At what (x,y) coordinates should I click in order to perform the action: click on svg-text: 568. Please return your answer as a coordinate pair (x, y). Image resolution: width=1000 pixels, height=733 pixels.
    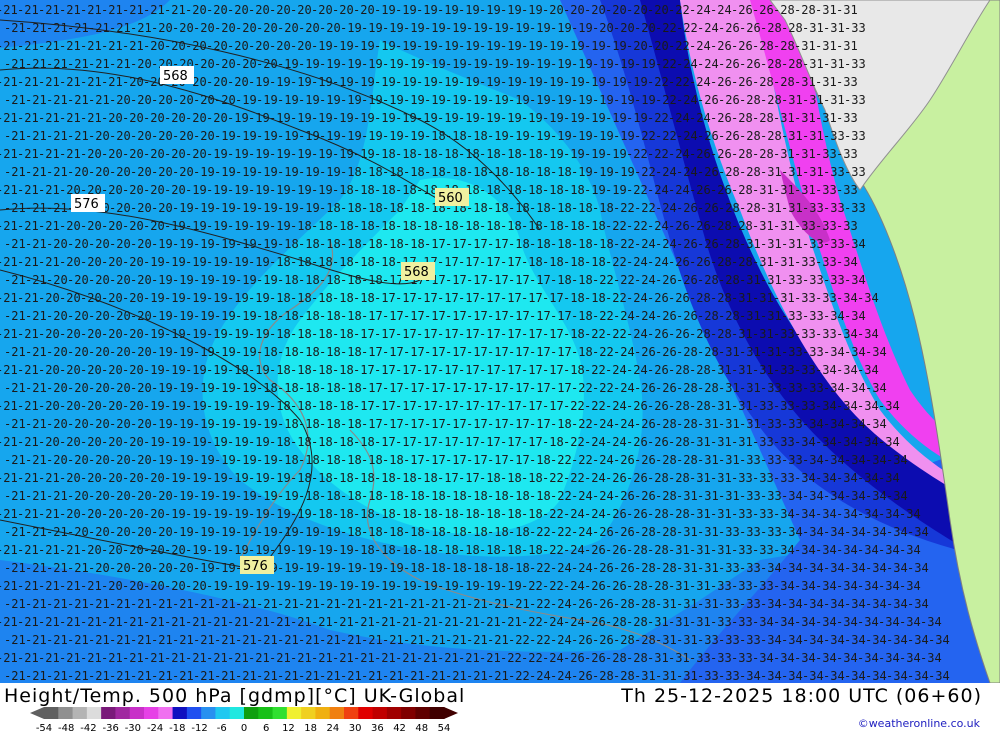
    Looking at the image, I should click on (416, 272).